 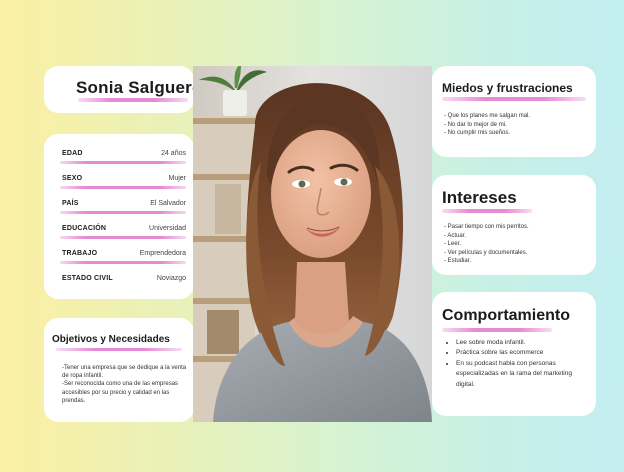 I want to click on behavior-underline, so click(x=497, y=330).